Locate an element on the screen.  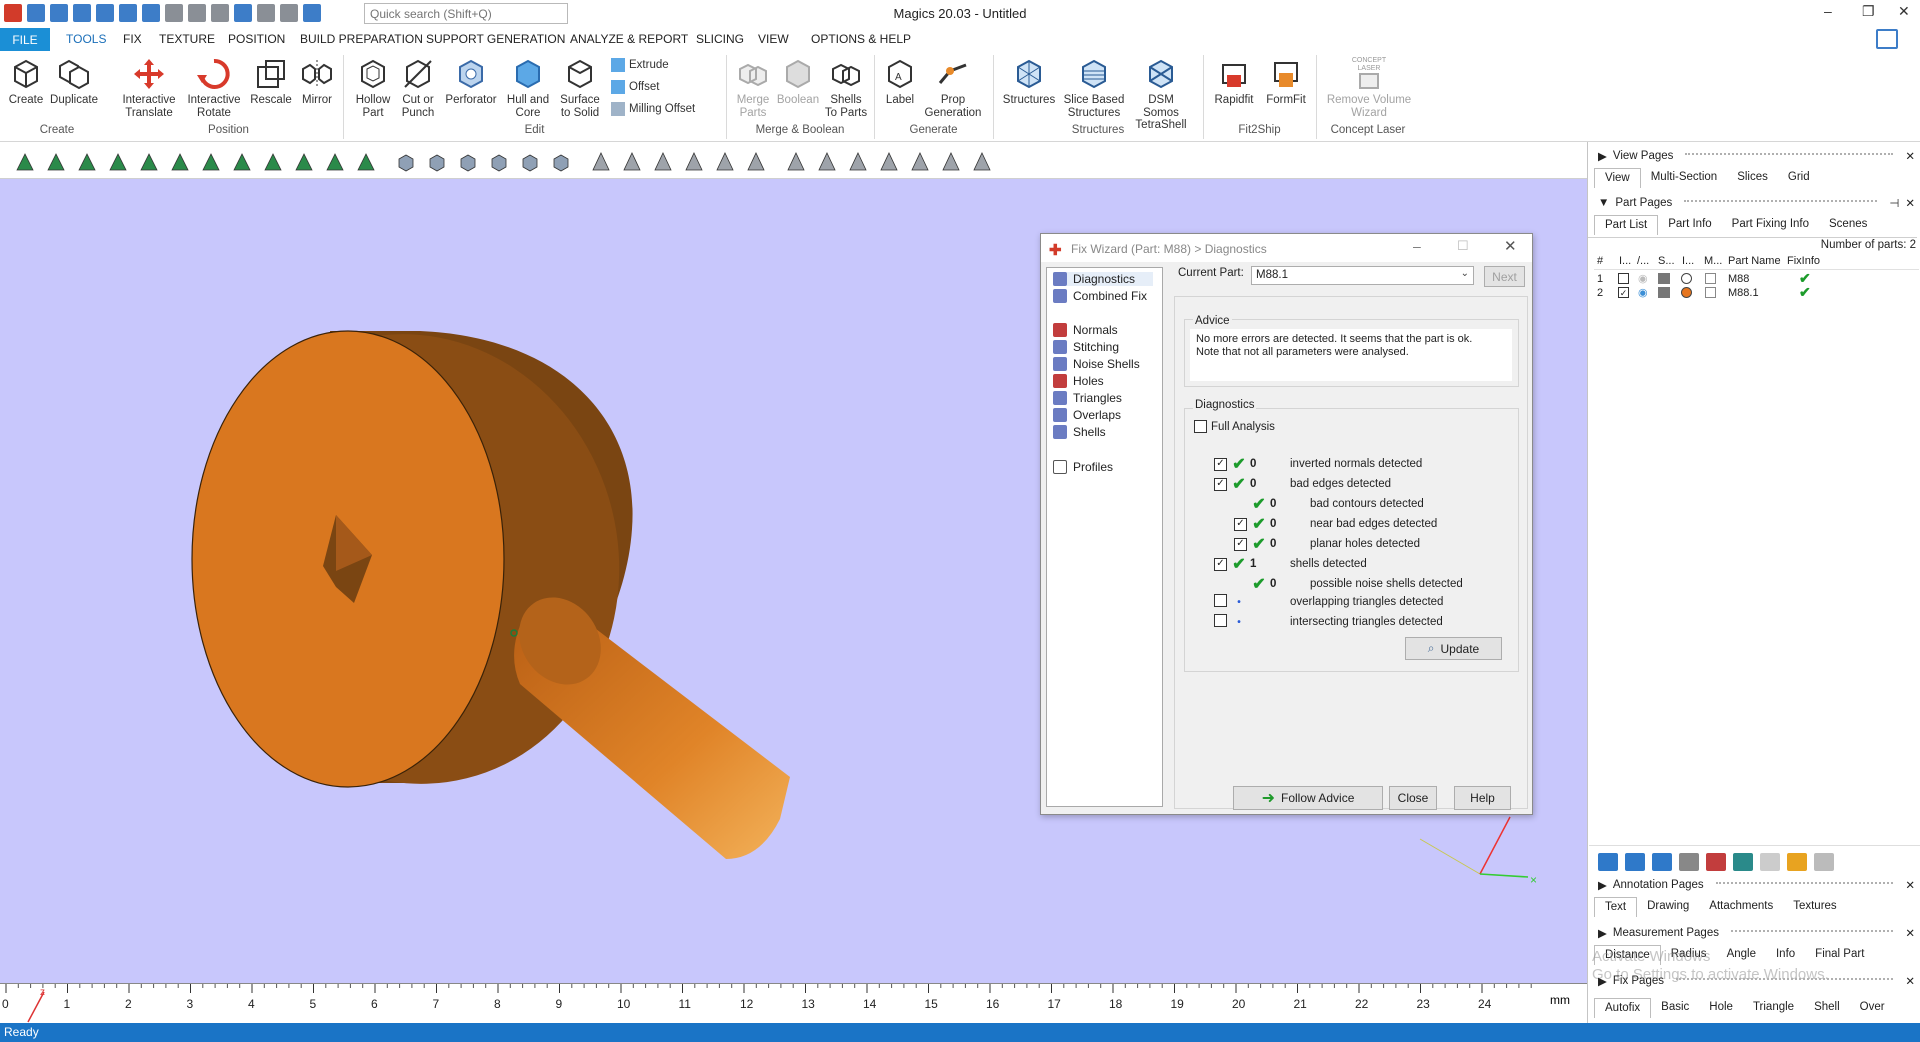
diagnostic-checkbox is located at coordinates (1220, 600).